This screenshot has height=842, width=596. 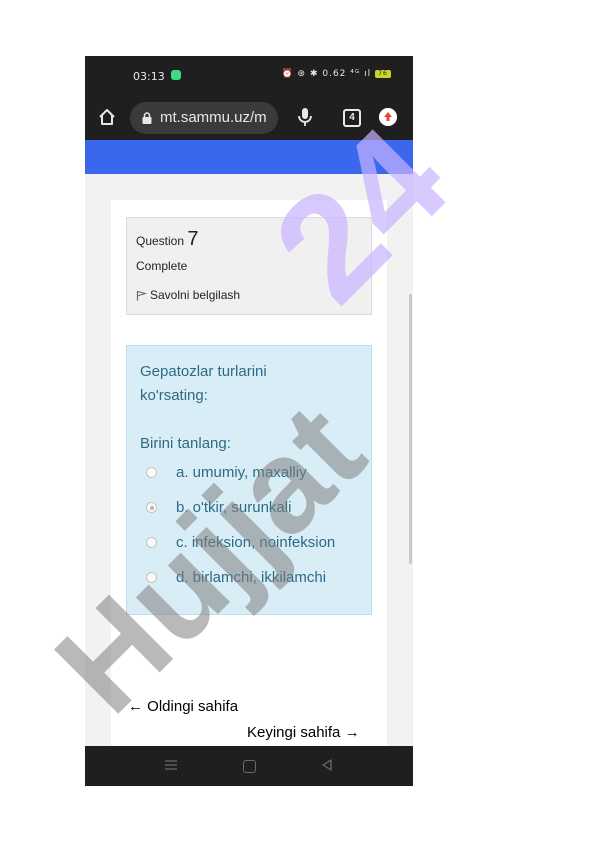 What do you see at coordinates (160, 241) in the screenshot?
I see `question-label: Question` at bounding box center [160, 241].